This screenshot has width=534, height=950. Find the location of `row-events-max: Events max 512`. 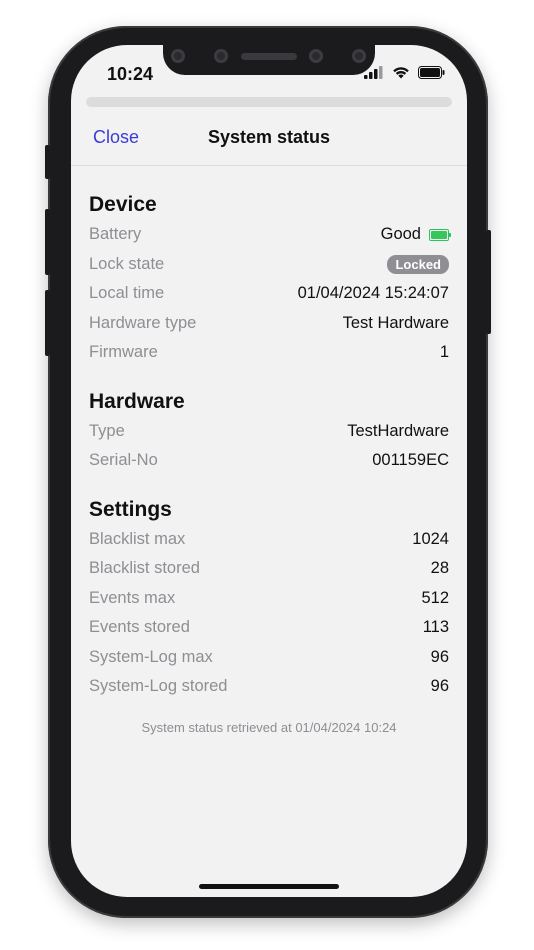

row-events-max: Events max 512 is located at coordinates (269, 599).